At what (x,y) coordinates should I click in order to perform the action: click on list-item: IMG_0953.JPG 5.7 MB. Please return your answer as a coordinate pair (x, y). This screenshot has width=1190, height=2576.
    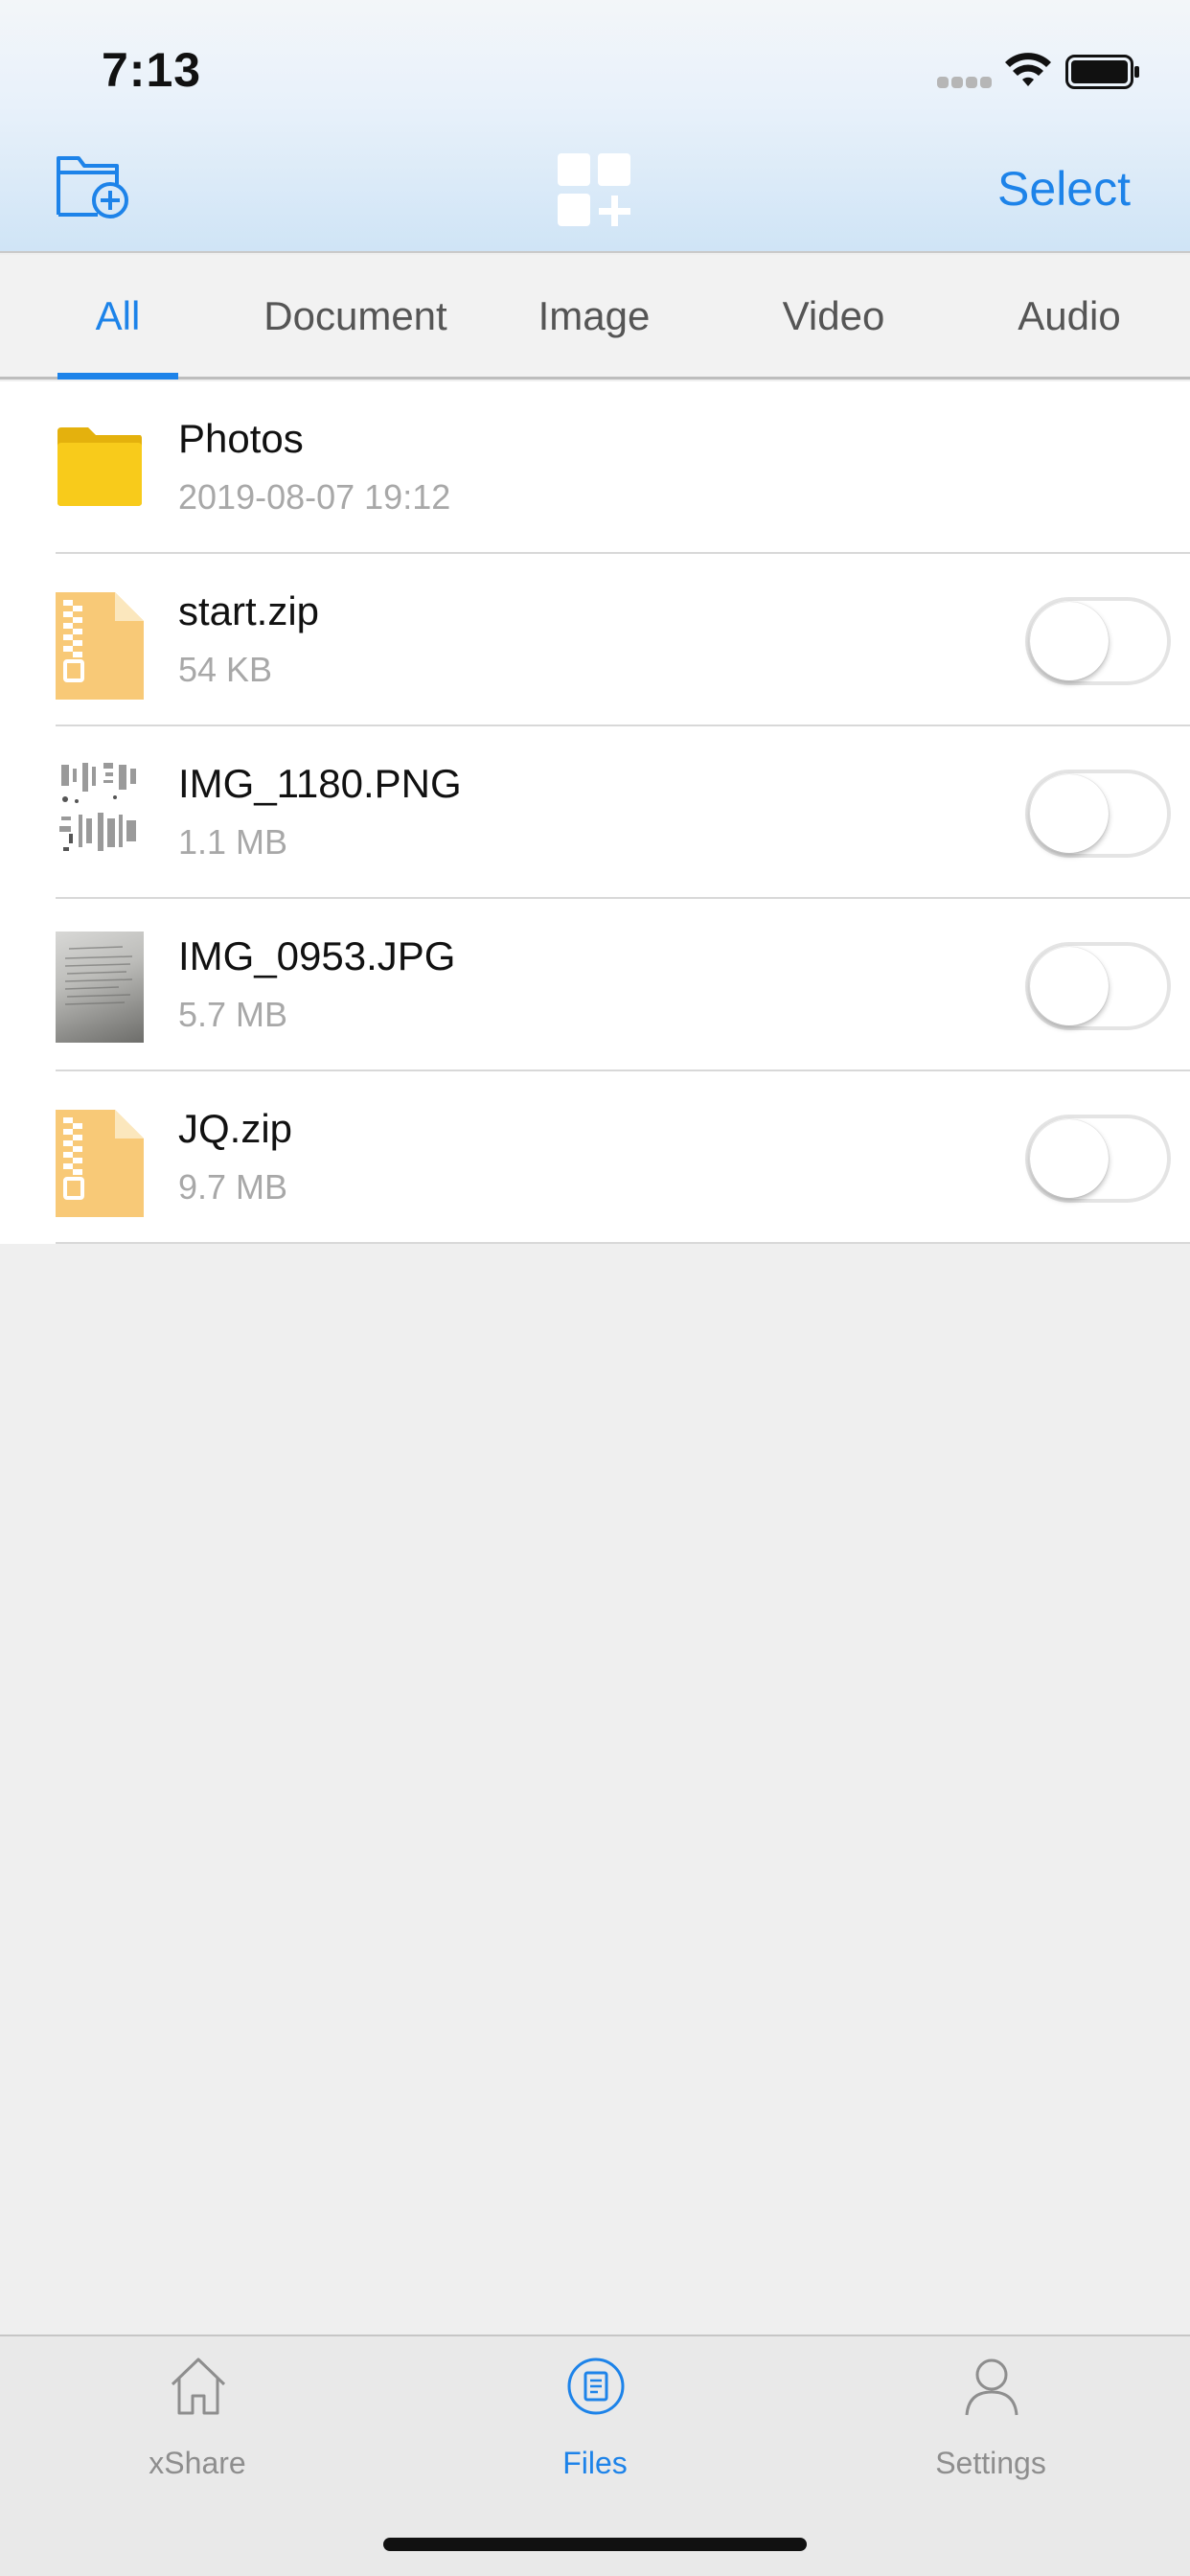
    Looking at the image, I should click on (595, 985).